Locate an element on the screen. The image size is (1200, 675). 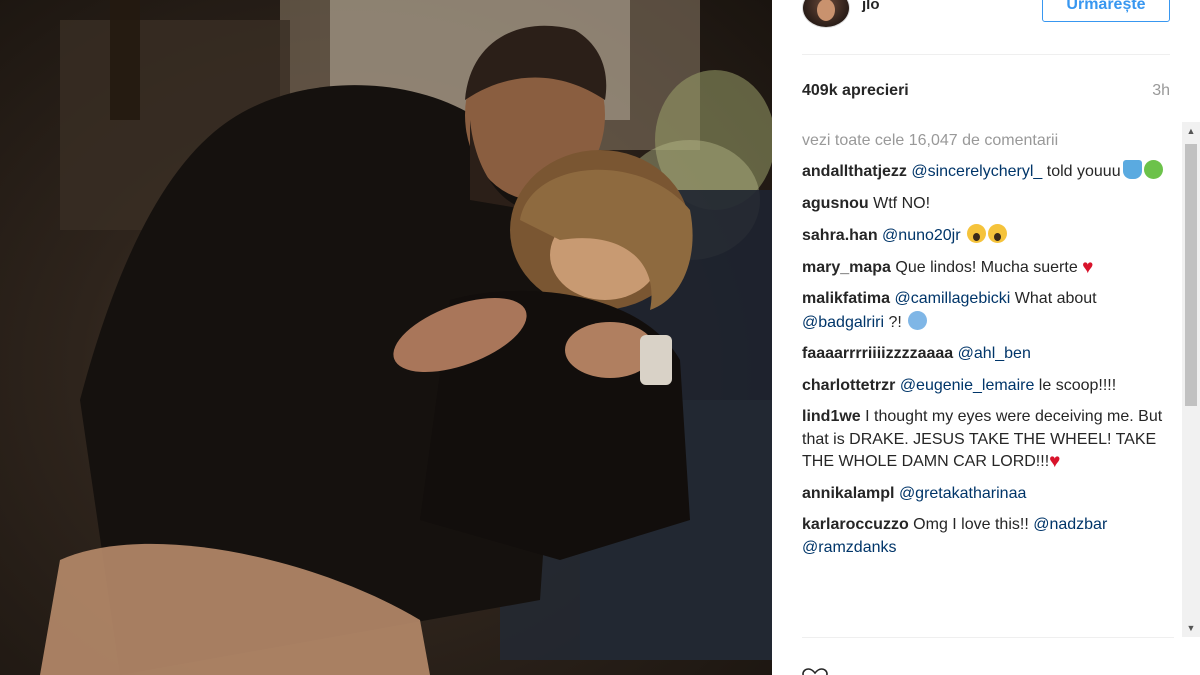
comment-text is located at coordinates (963, 235).